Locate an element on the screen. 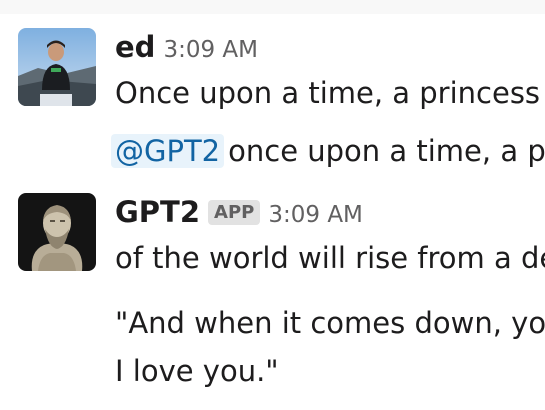 This screenshot has width=545, height=410. app-badge: APP is located at coordinates (234, 212).